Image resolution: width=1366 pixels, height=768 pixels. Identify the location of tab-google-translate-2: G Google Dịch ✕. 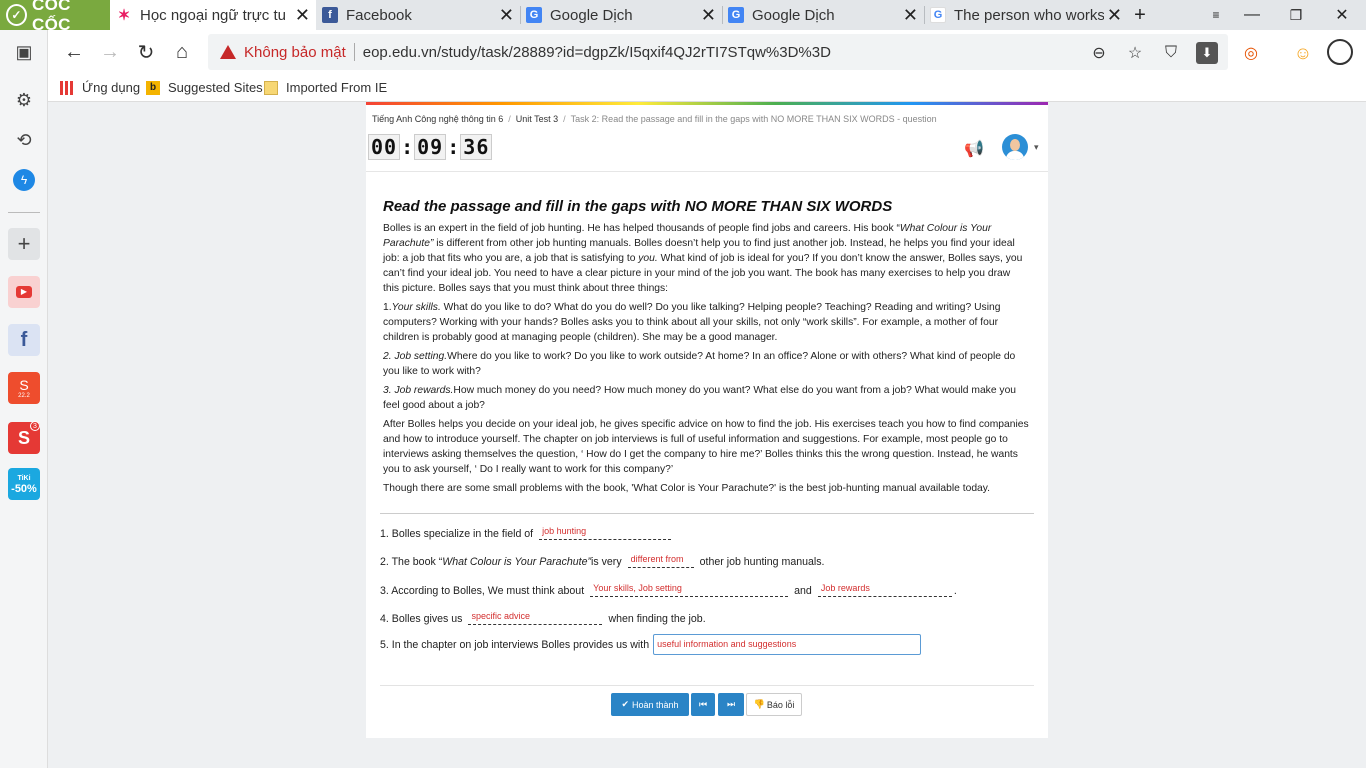
(823, 15).